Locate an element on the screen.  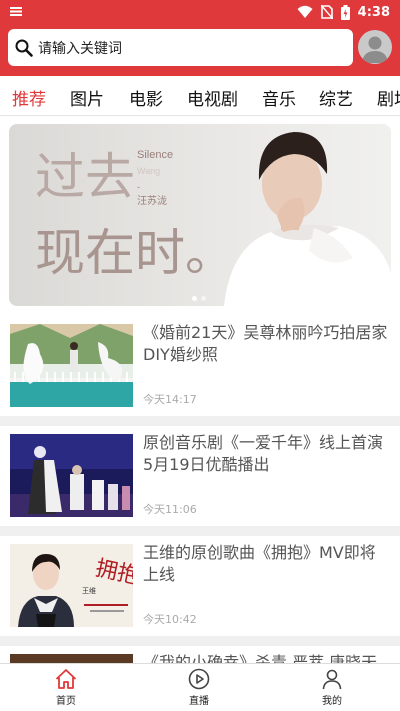
clock: 4:38 is located at coordinates (373, 12).